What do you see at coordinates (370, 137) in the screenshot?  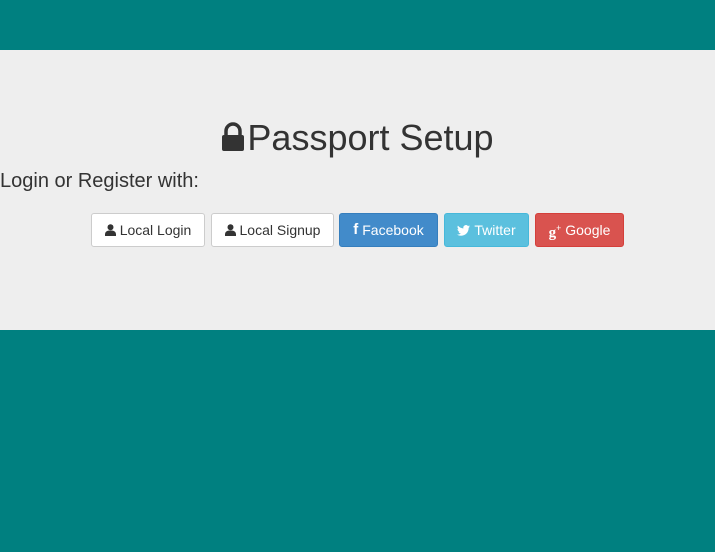 I see `page-title-text: Passport Setup` at bounding box center [370, 137].